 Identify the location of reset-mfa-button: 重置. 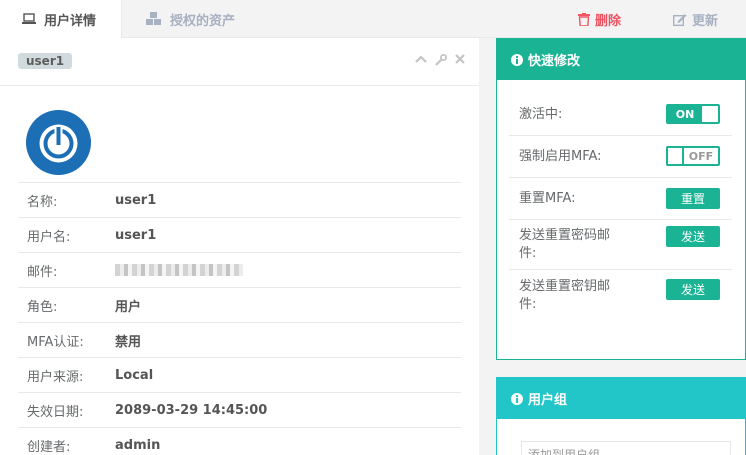
(693, 198).